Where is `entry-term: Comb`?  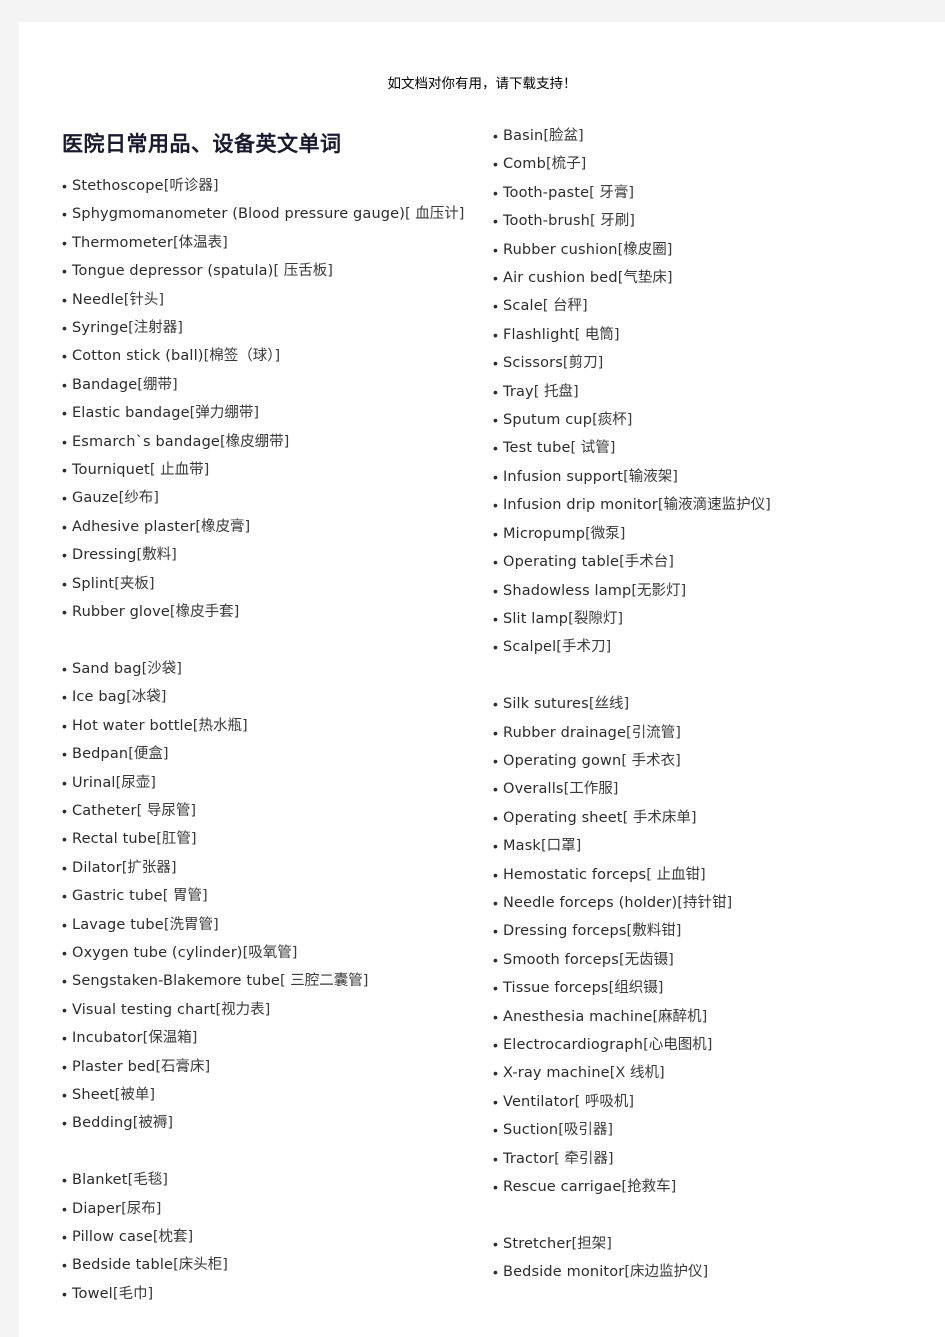 entry-term: Comb is located at coordinates (524, 164).